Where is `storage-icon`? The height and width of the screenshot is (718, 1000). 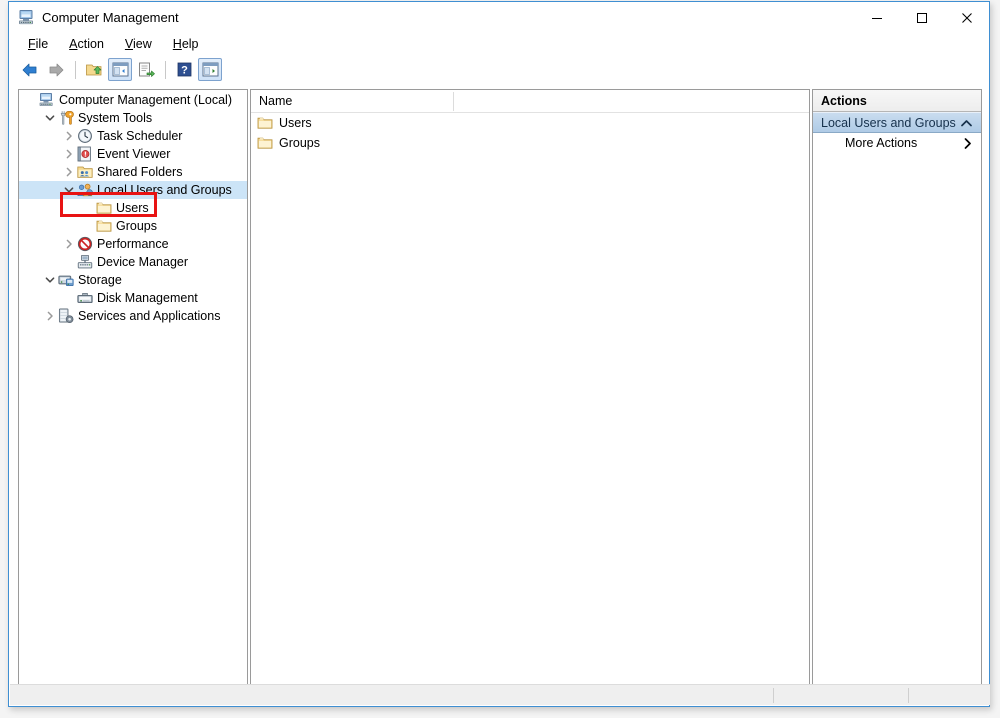 storage-icon is located at coordinates (66, 280).